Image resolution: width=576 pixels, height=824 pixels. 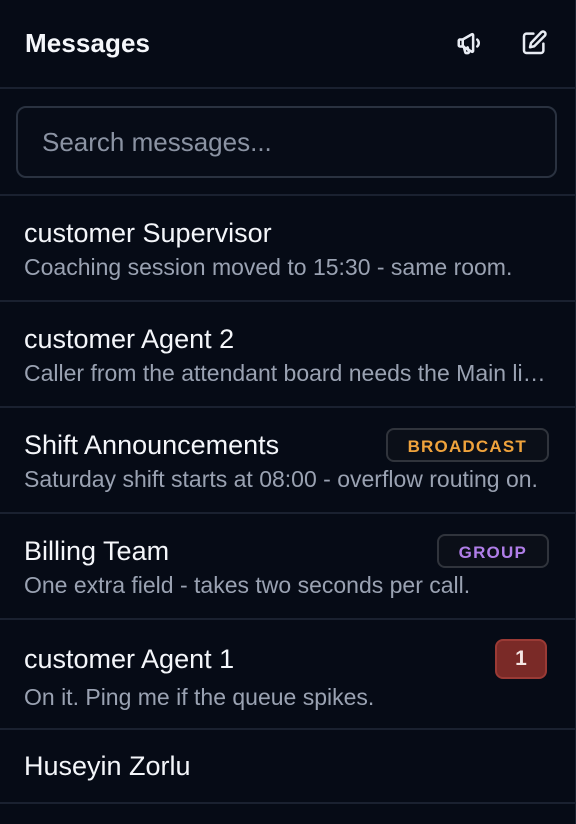 I want to click on broadcast-badge: BROADCAST, so click(x=467, y=445).